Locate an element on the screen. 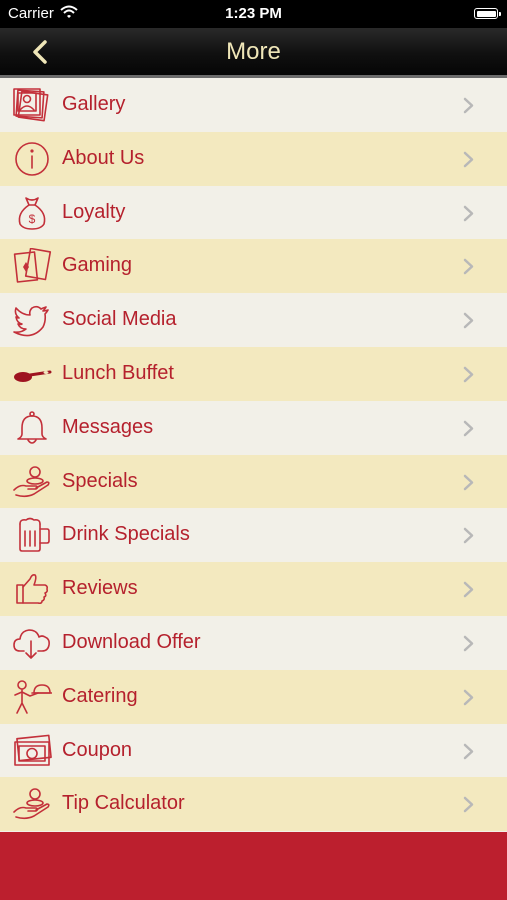 The image size is (507, 900). money-bag-icon: $ is located at coordinates (32, 213).